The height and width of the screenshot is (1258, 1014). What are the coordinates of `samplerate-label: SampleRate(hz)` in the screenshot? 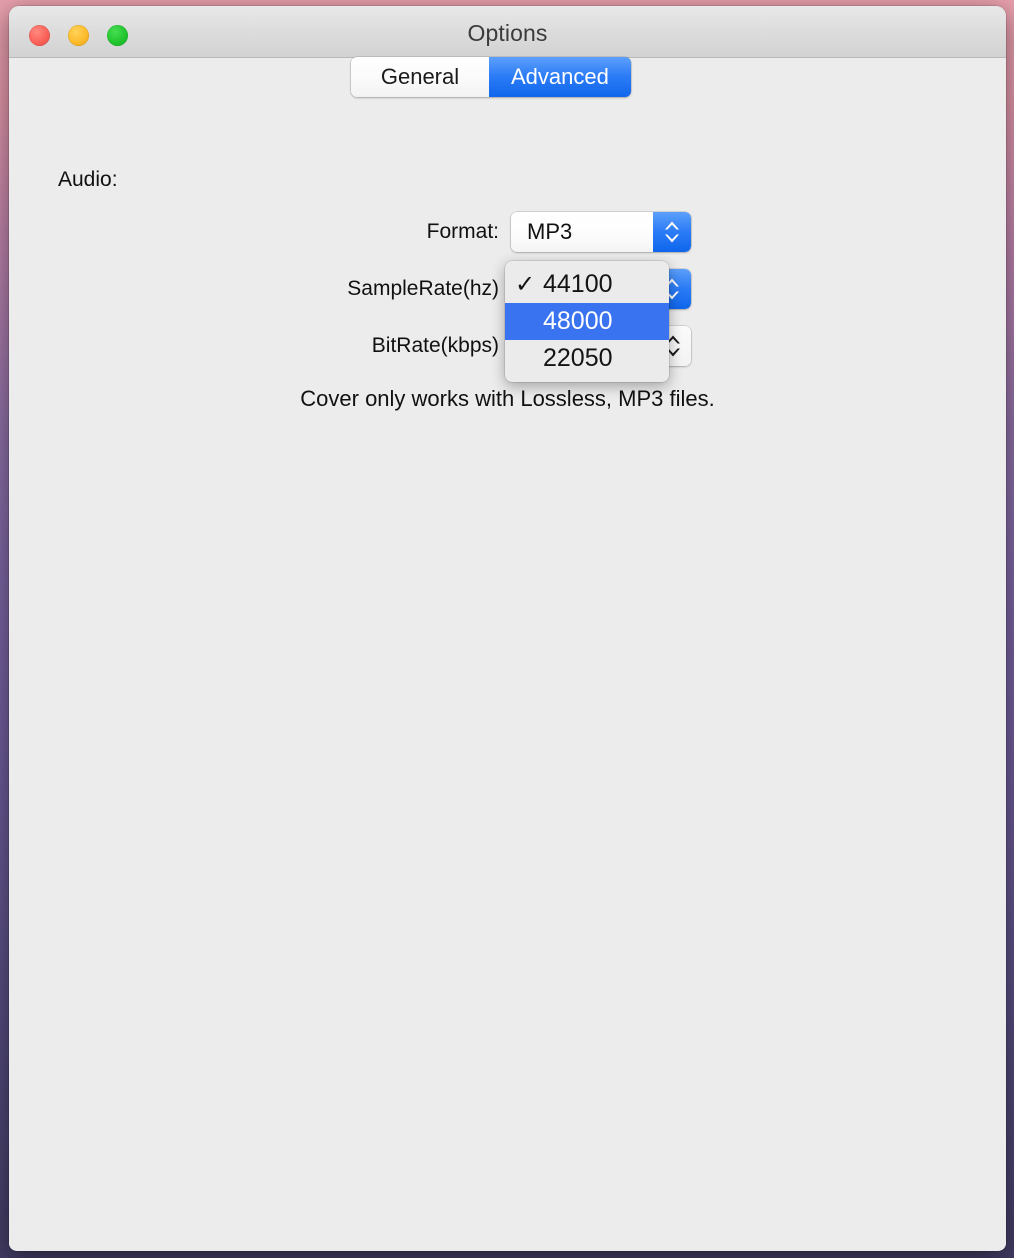 It's located at (423, 288).